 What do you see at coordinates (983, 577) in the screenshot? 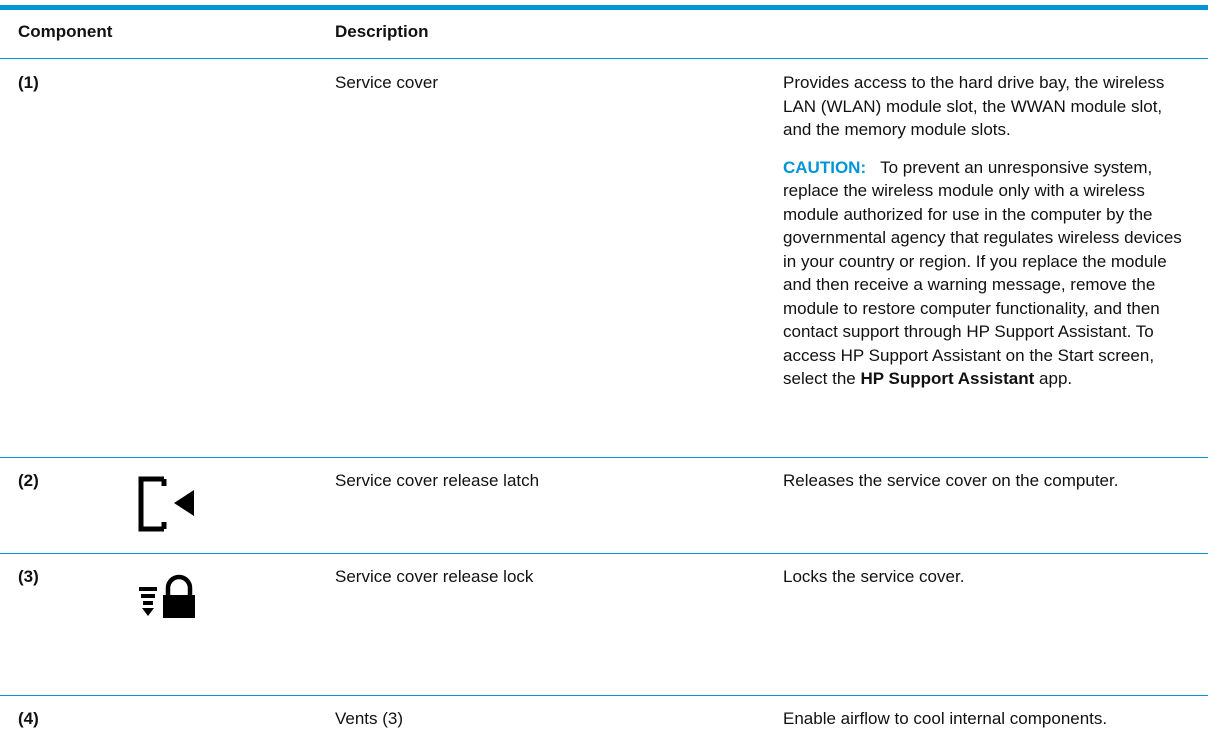
I see `row-description: Locks the service cover.` at bounding box center [983, 577].